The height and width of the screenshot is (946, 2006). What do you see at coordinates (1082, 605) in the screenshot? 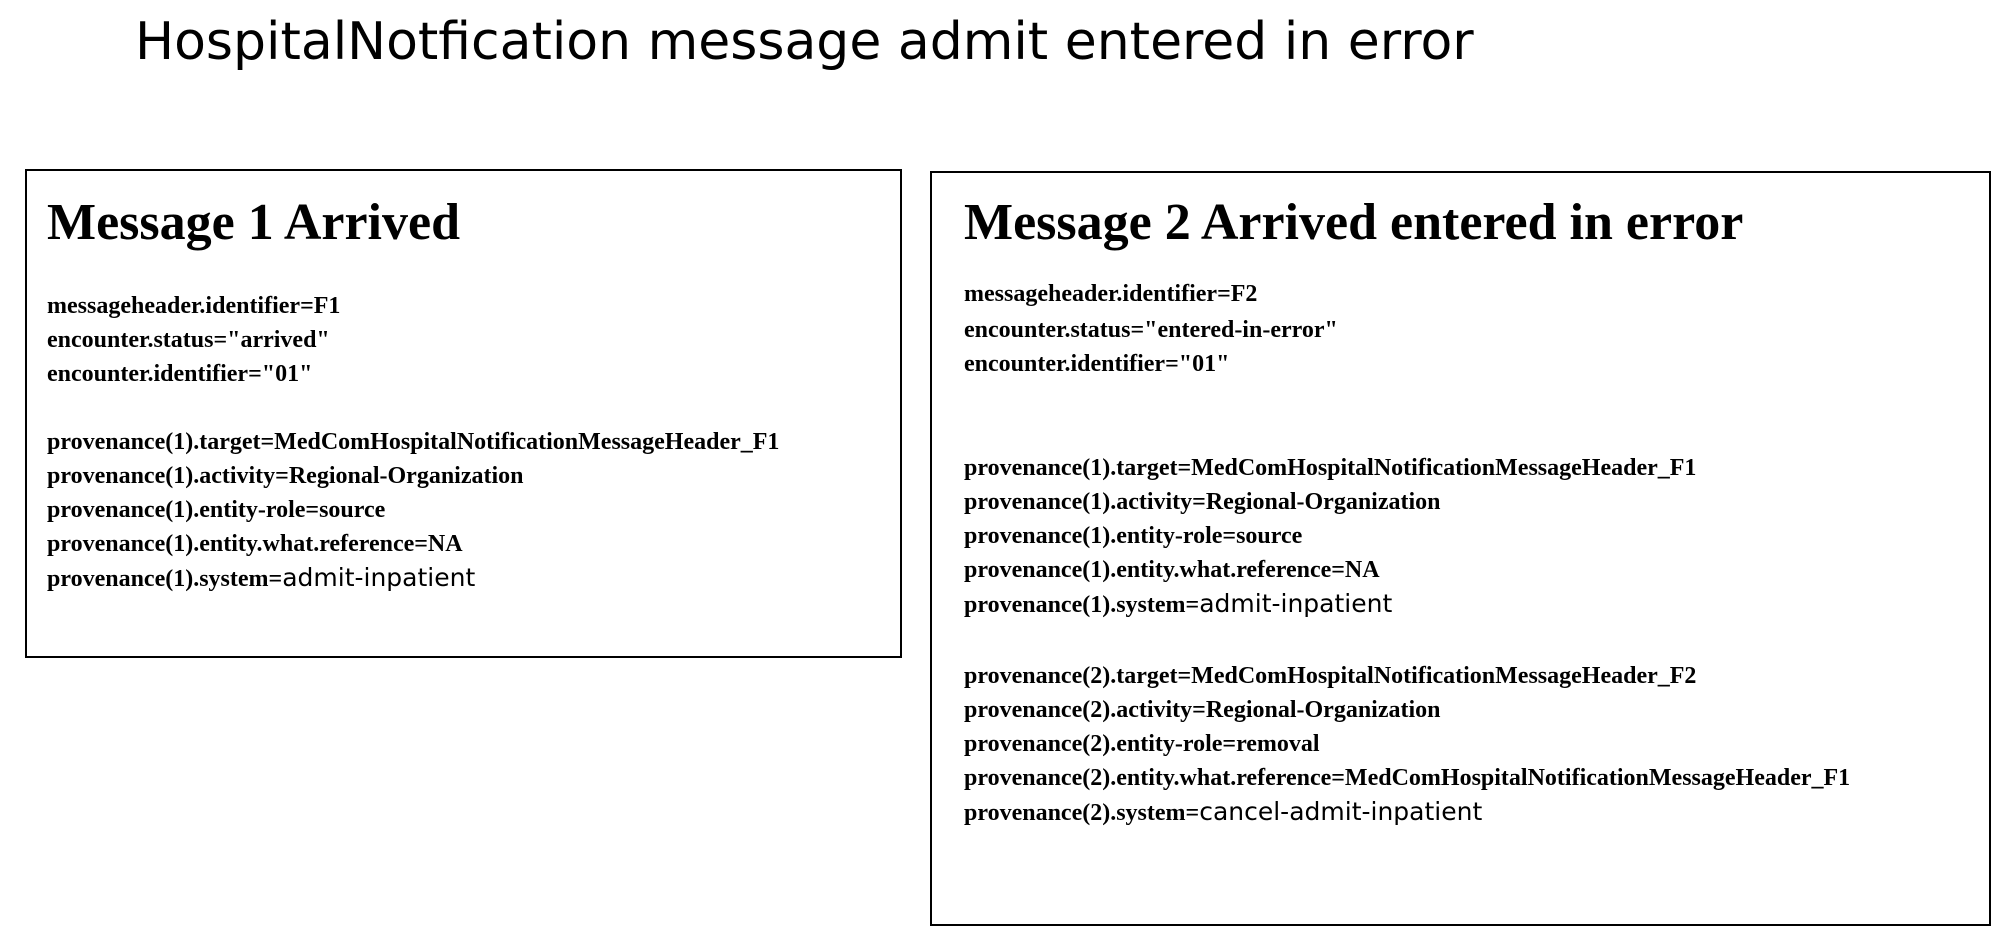
I see `message-2-provenance-1-system-key: provenance(1).system=` at bounding box center [1082, 605].